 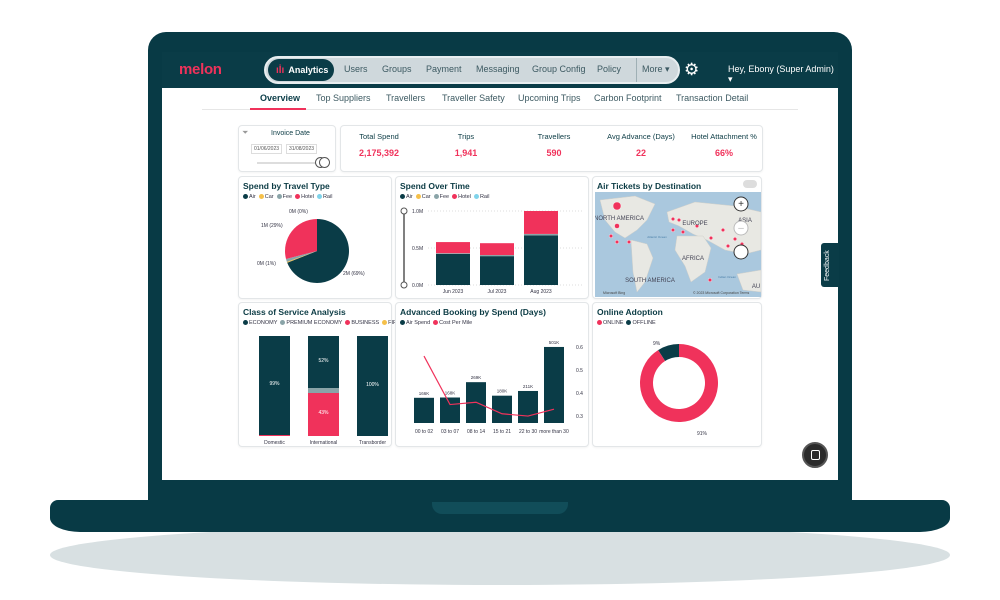 I want to click on bar-data-label: 269K, so click(x=476, y=377).